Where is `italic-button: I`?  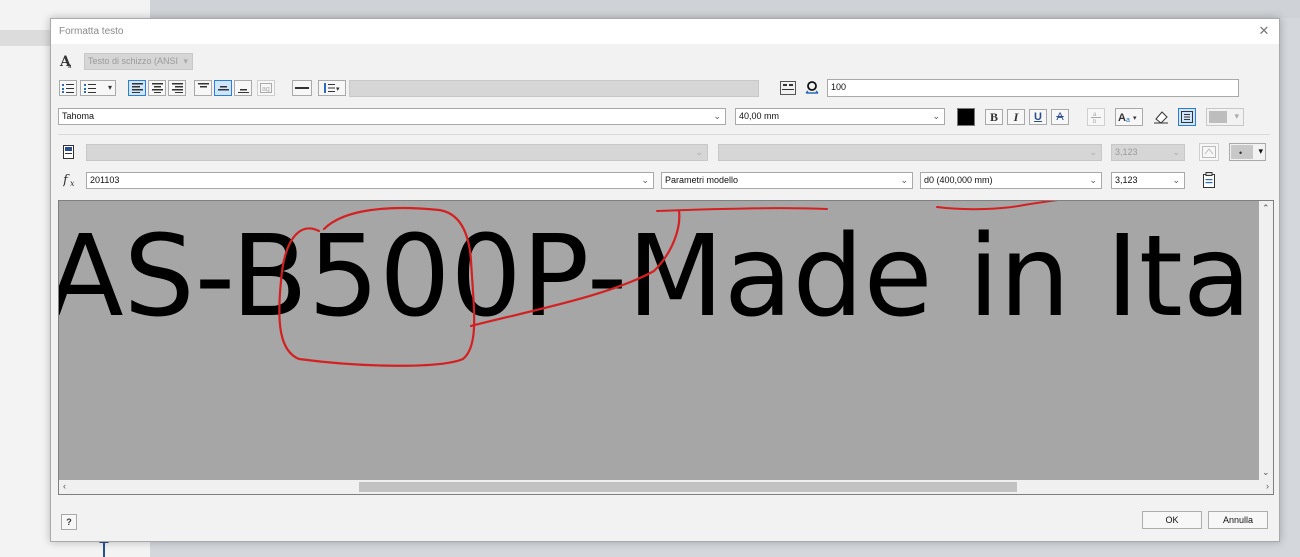 italic-button: I is located at coordinates (1016, 117).